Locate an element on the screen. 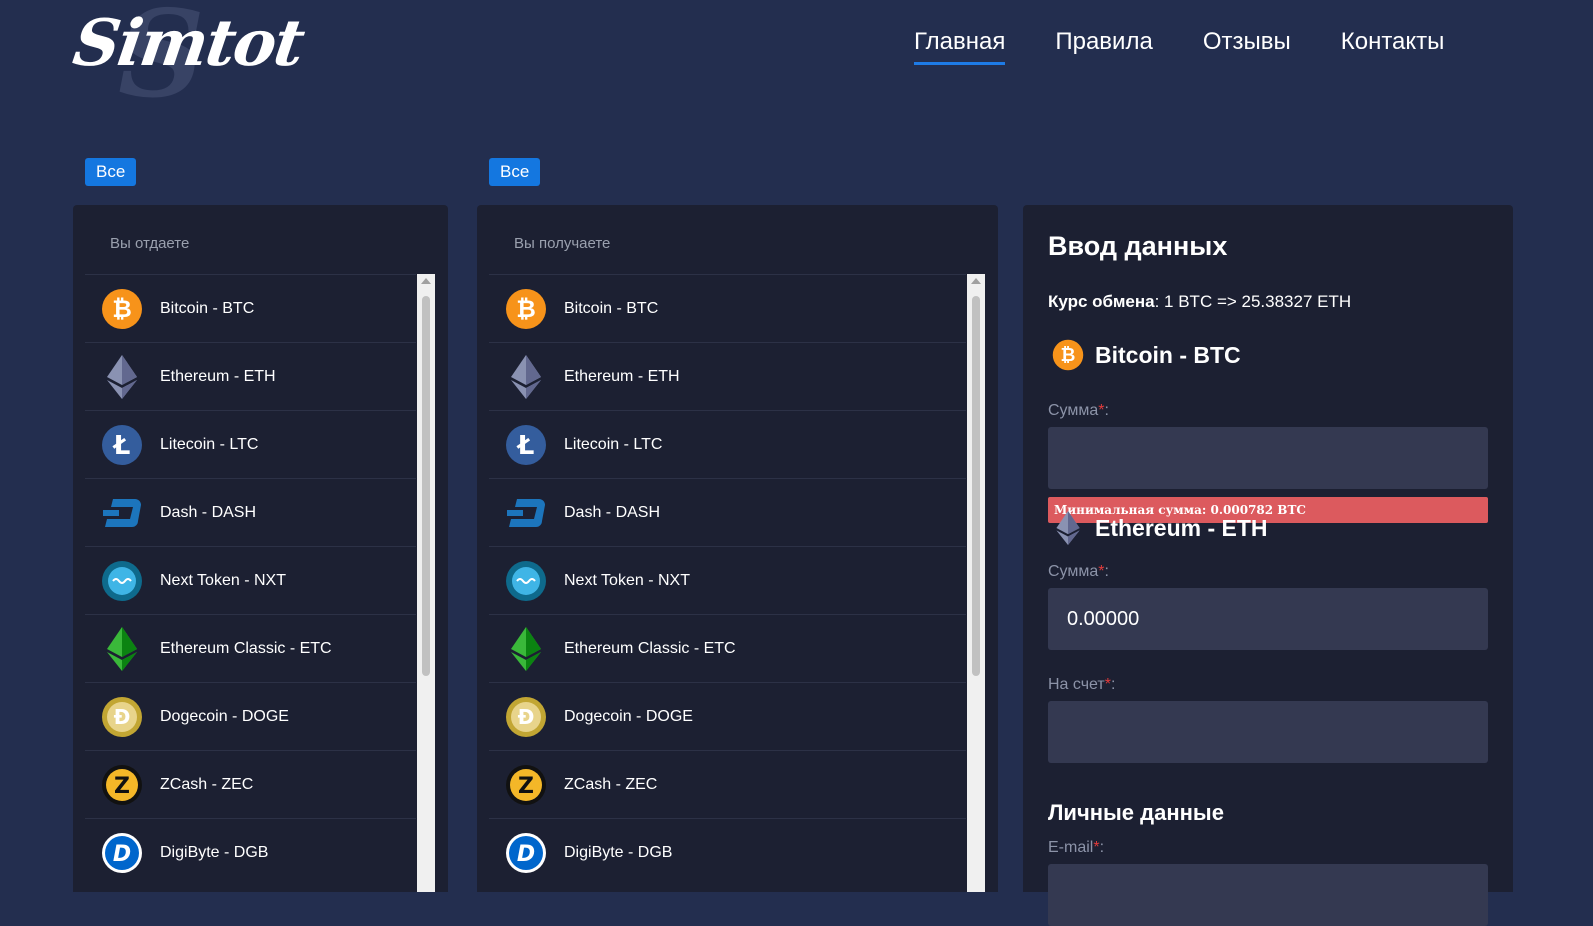  personal-data-heading: Личные данные is located at coordinates (1136, 812).